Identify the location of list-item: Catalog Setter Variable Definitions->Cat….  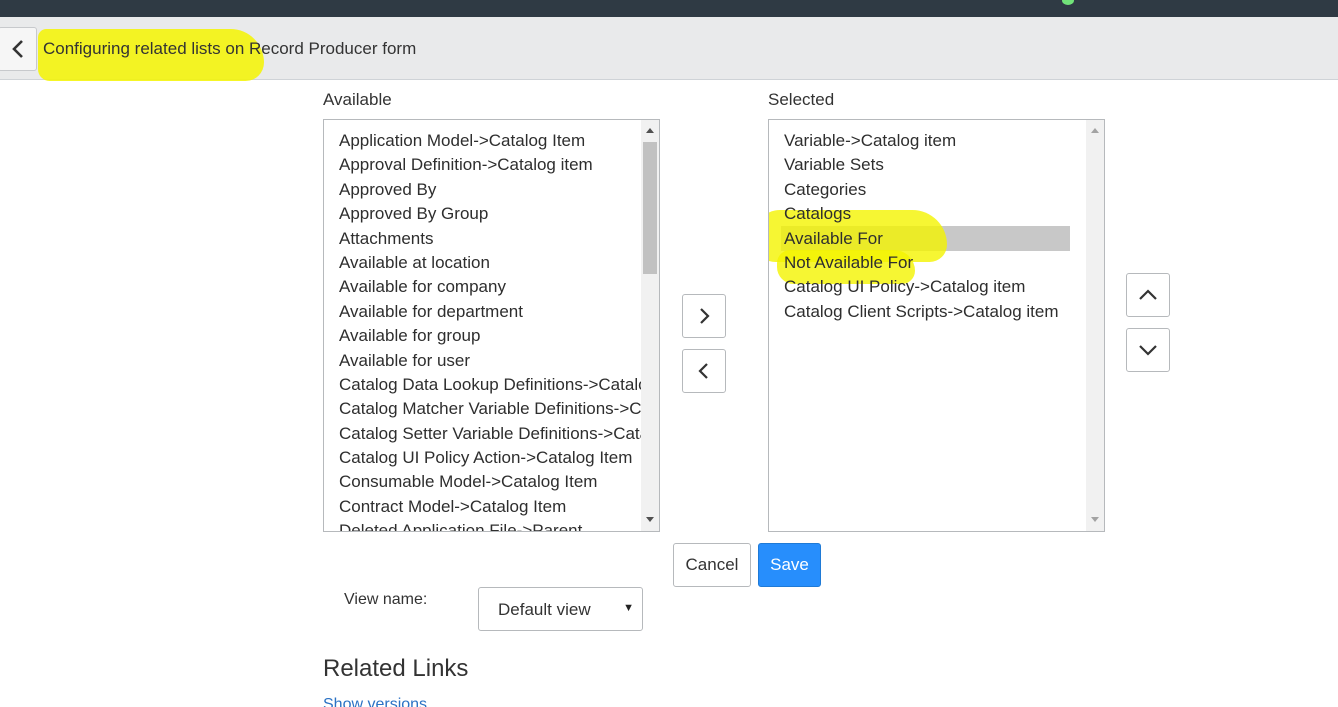
(499, 434).